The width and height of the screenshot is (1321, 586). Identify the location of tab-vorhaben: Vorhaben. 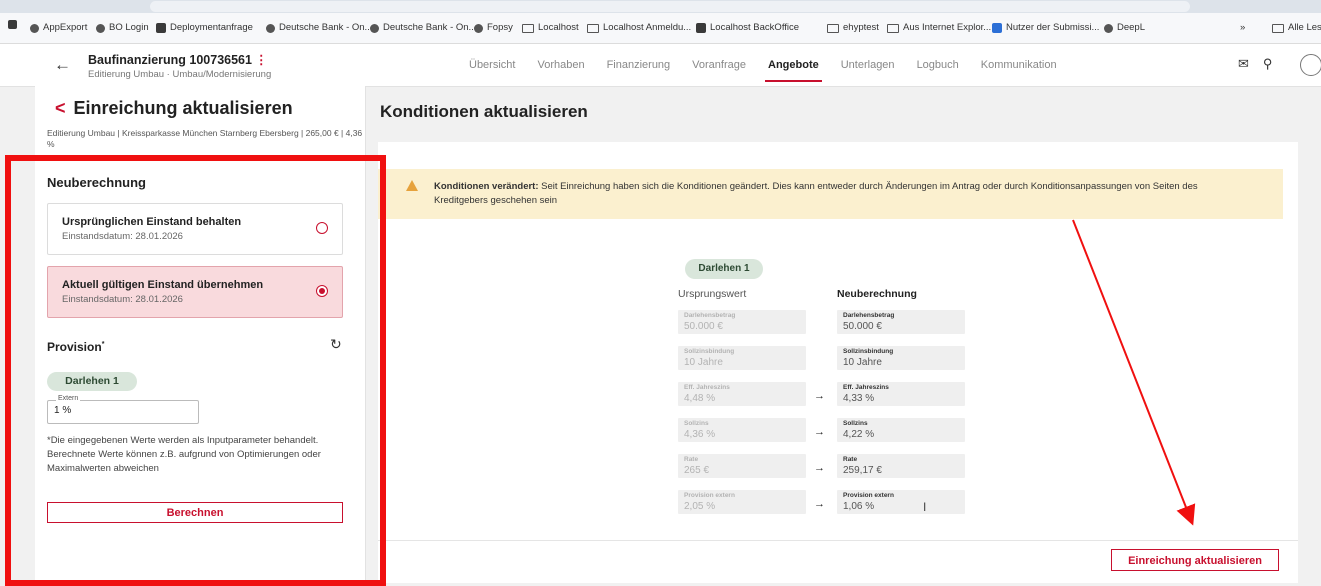
(560, 65).